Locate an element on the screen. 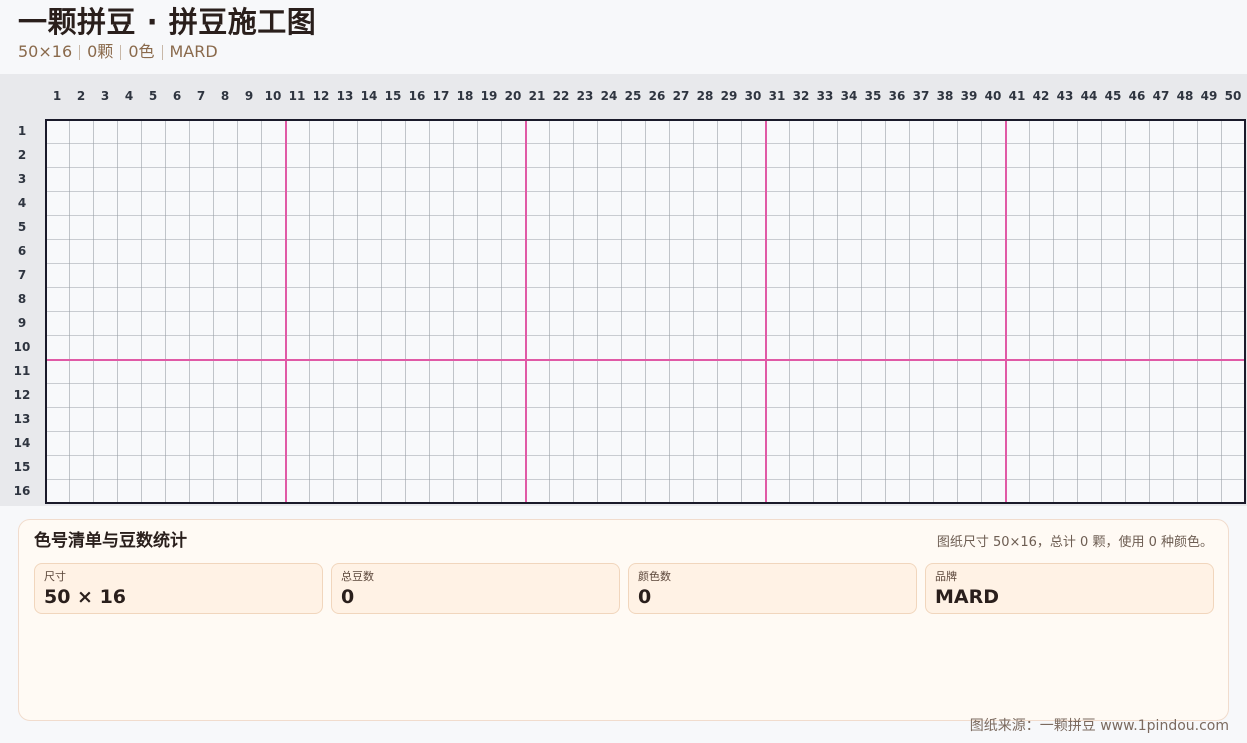 This screenshot has height=743, width=1247. column-number: 35 is located at coordinates (873, 96).